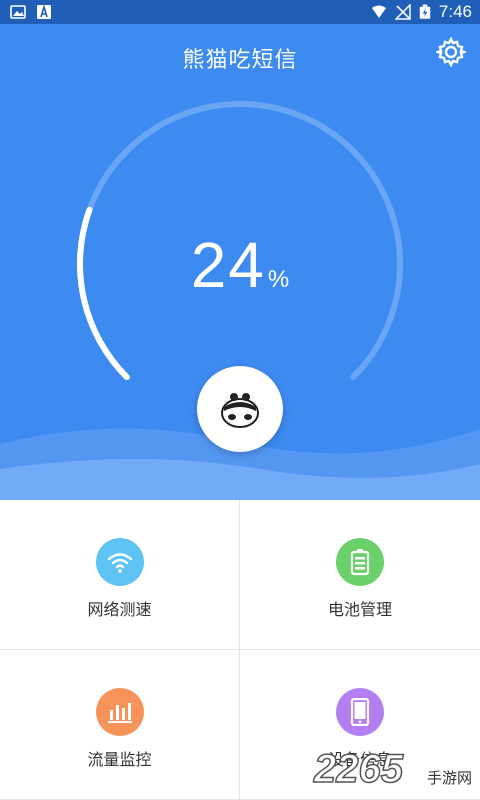  Describe the element at coordinates (44, 11) in the screenshot. I see `font-icon` at that location.